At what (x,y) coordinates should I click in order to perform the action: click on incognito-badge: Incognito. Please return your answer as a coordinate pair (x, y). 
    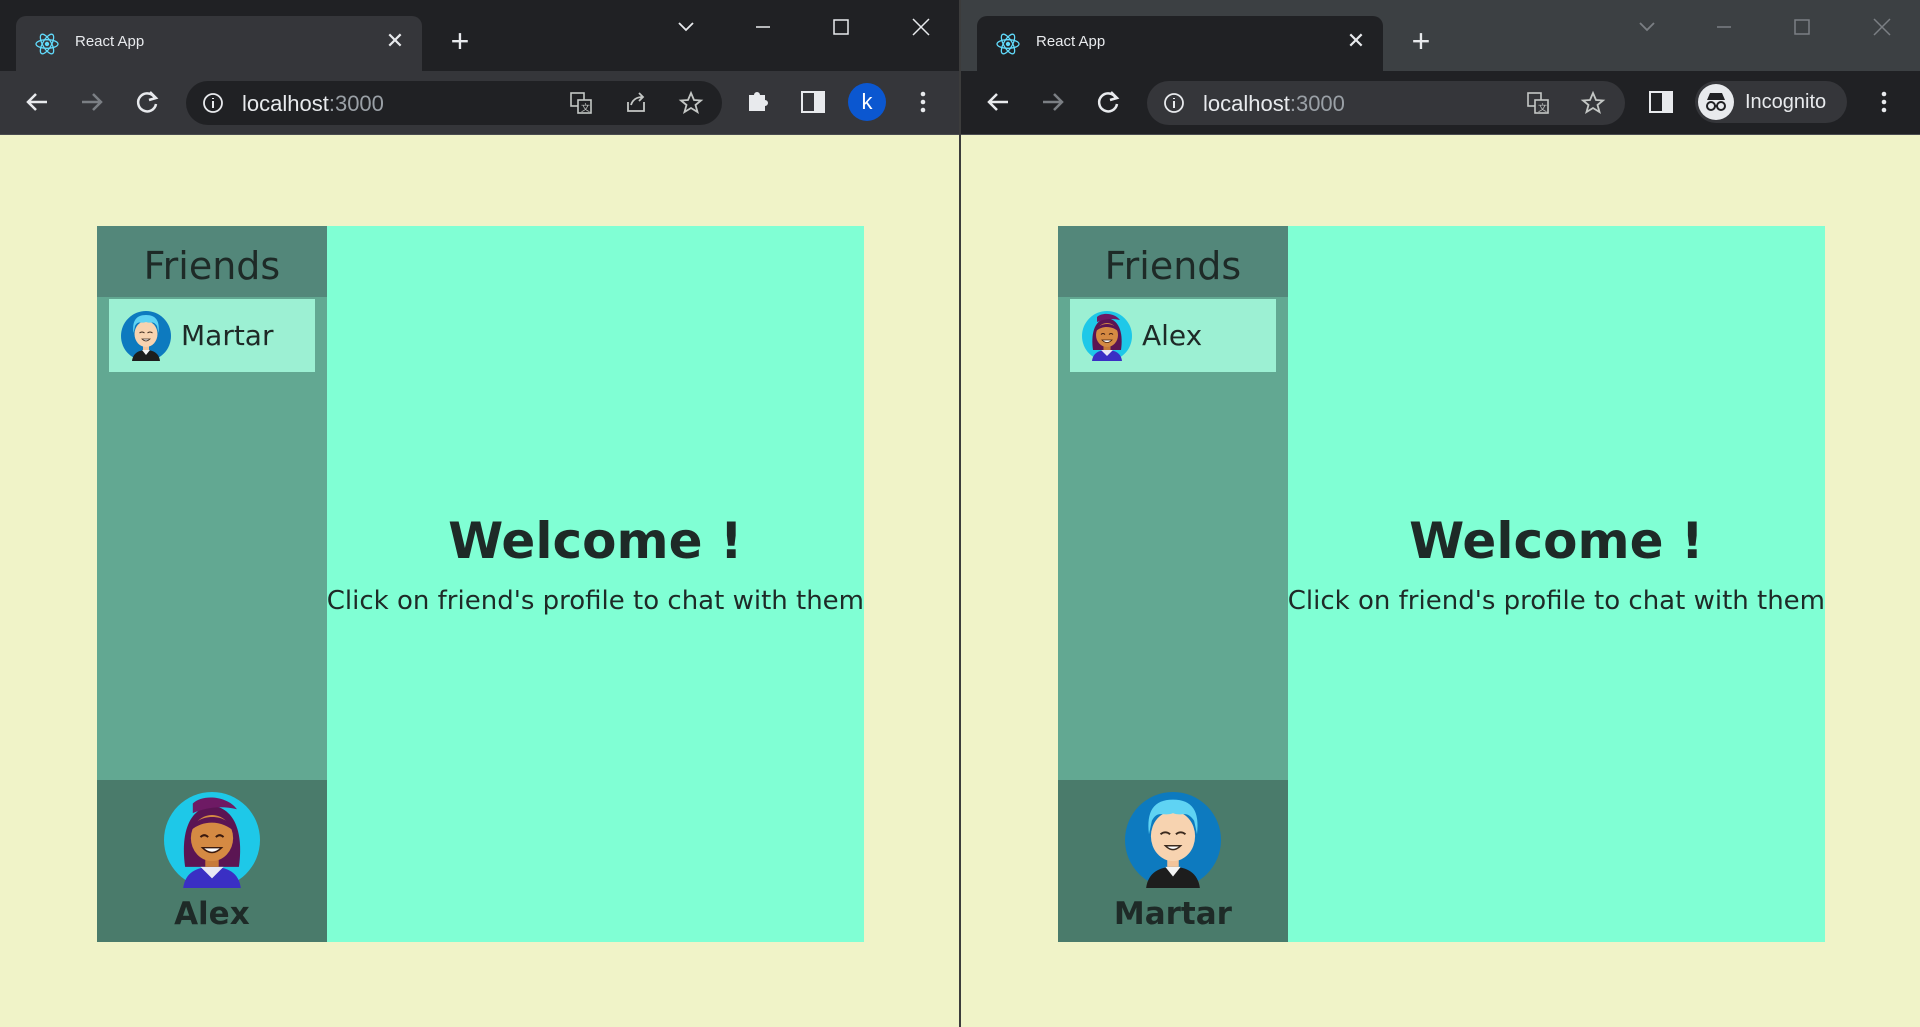
    Looking at the image, I should click on (1771, 102).